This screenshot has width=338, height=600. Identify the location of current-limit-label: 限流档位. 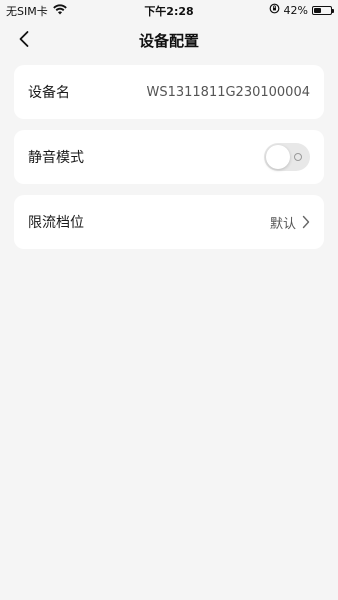
(56, 223).